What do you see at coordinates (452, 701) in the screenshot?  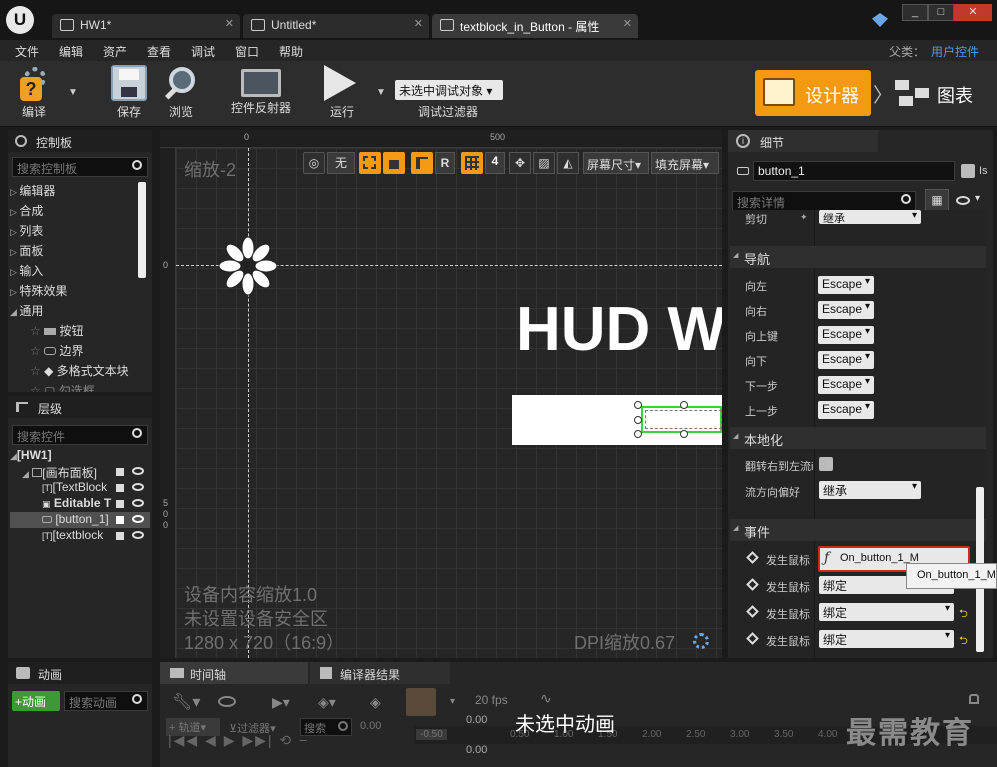 I see `fps-dropdown-icon: ▾` at bounding box center [452, 701].